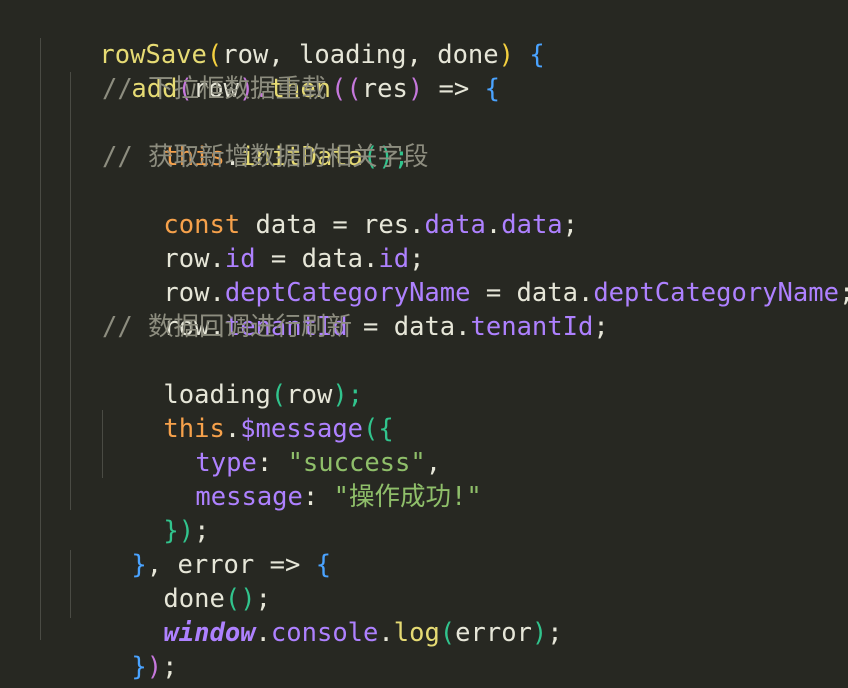  What do you see at coordinates (386, 327) in the screenshot?
I see `code-line-9: row.tenantId = data.tenantId;` at bounding box center [386, 327].